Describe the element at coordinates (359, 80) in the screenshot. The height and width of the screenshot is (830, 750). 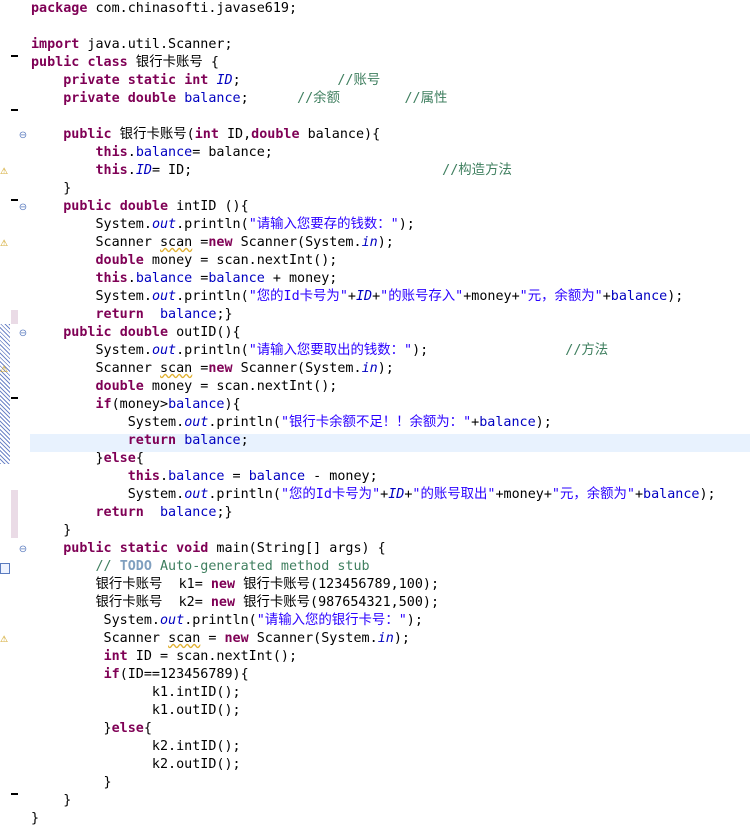
I see `comment-token: //账号` at that location.